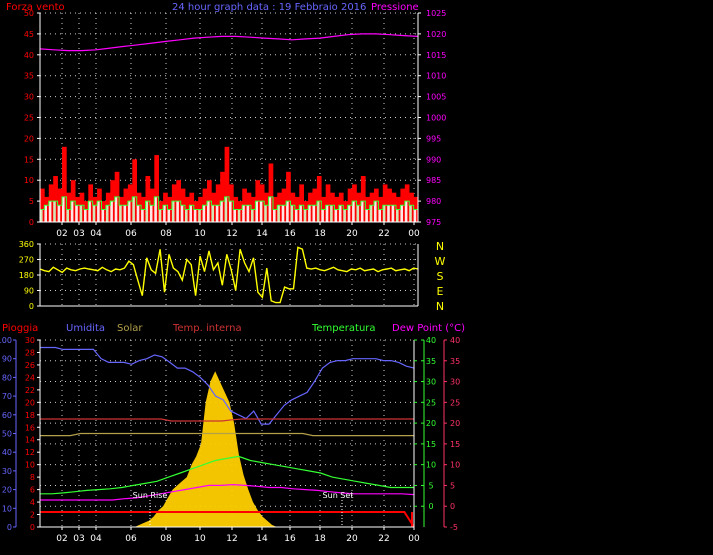  Describe the element at coordinates (440, 306) in the screenshot. I see `compass-label: N` at that location.